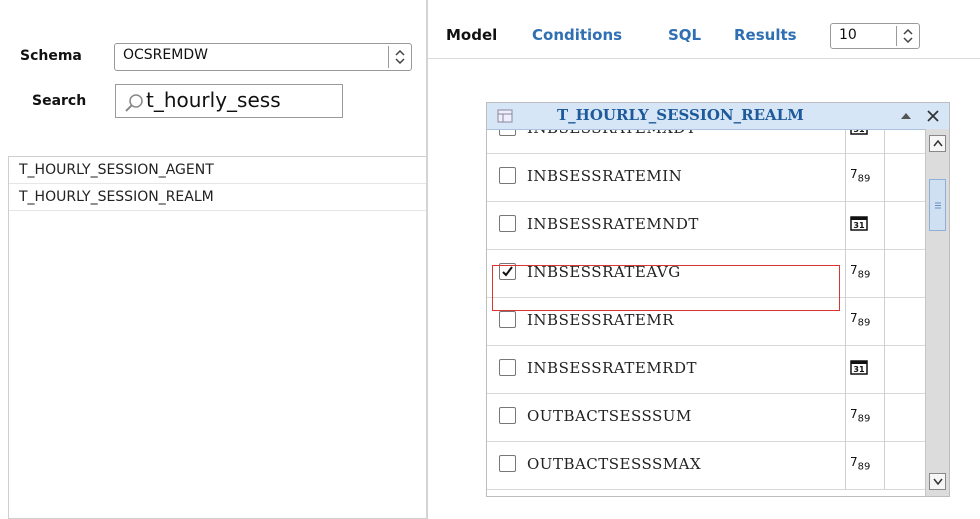 The height and width of the screenshot is (519, 980). I want to click on collapse-icon, so click(906, 116).